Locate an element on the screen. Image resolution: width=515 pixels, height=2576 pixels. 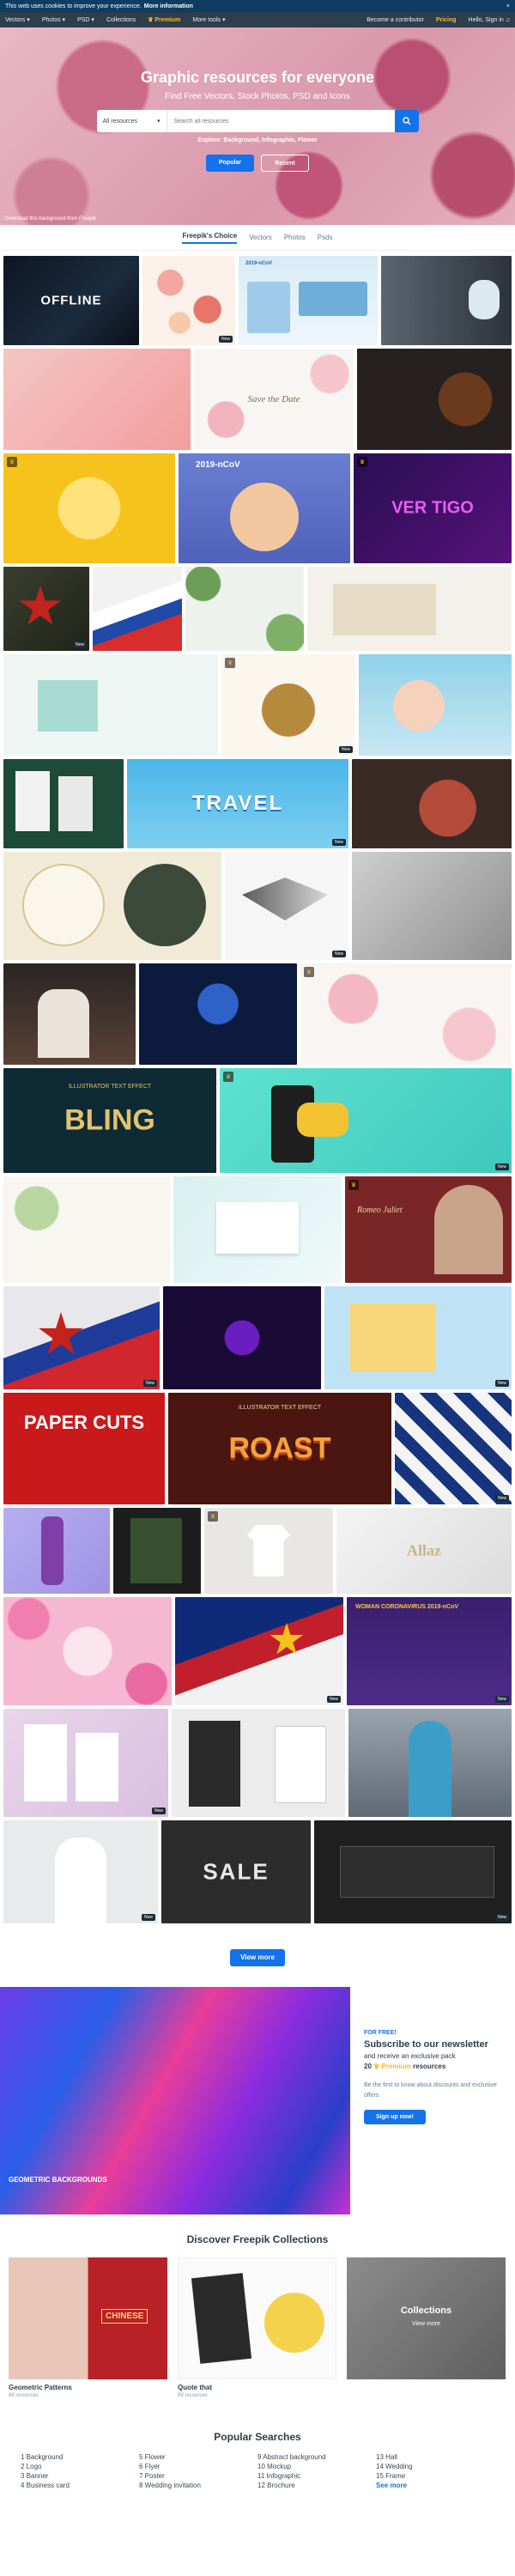
popular-search-link: 10 Mockup is located at coordinates (317, 2467).